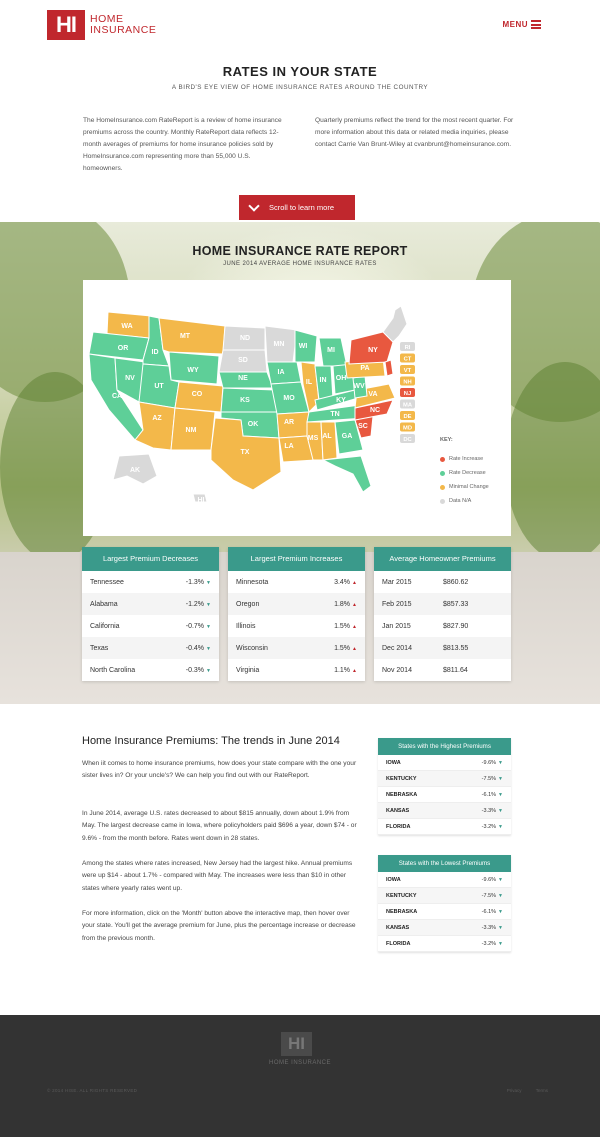 The width and height of the screenshot is (600, 1137). I want to click on table-heading: States with the Lowest Premiums, so click(444, 863).